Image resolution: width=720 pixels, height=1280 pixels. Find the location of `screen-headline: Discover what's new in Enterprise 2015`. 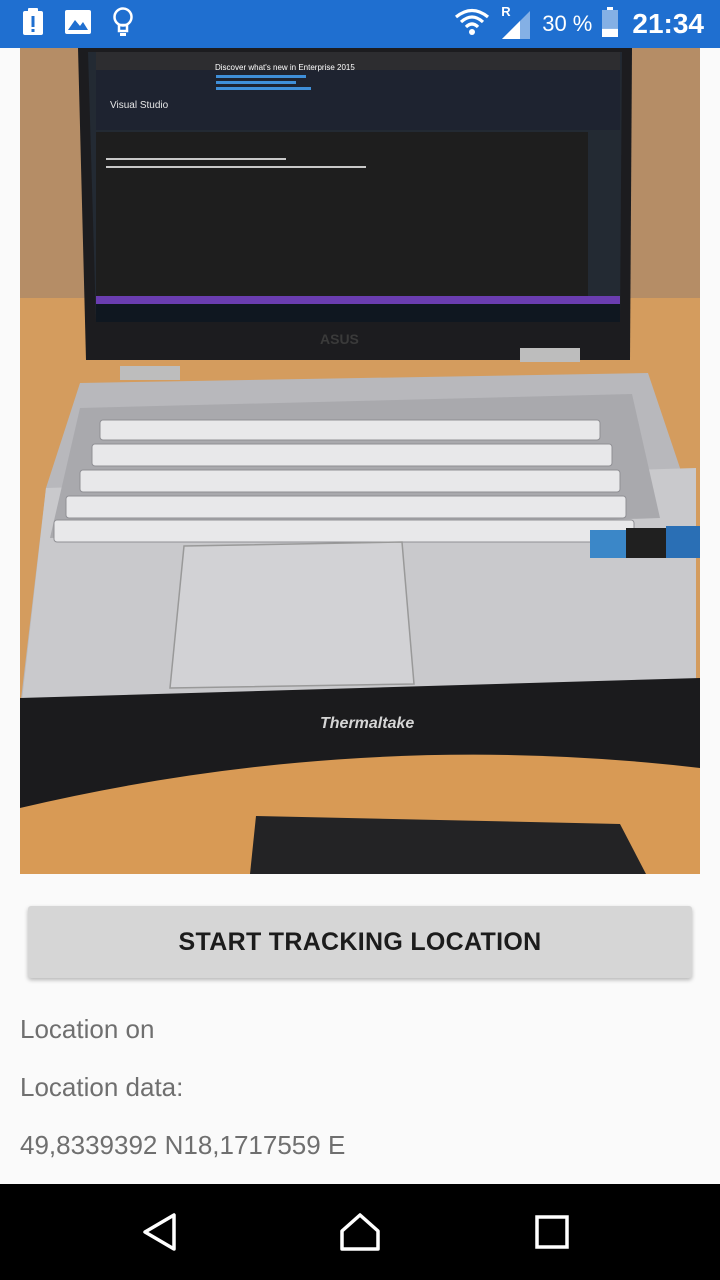

screen-headline: Discover what's new in Enterprise 2015 is located at coordinates (285, 67).